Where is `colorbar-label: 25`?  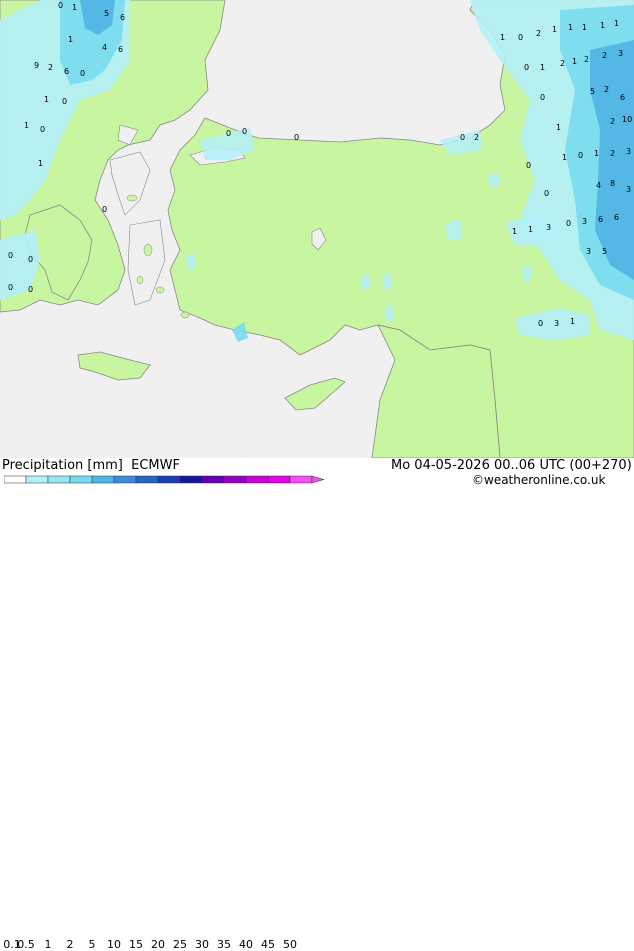 colorbar-label: 25 is located at coordinates (180, 944).